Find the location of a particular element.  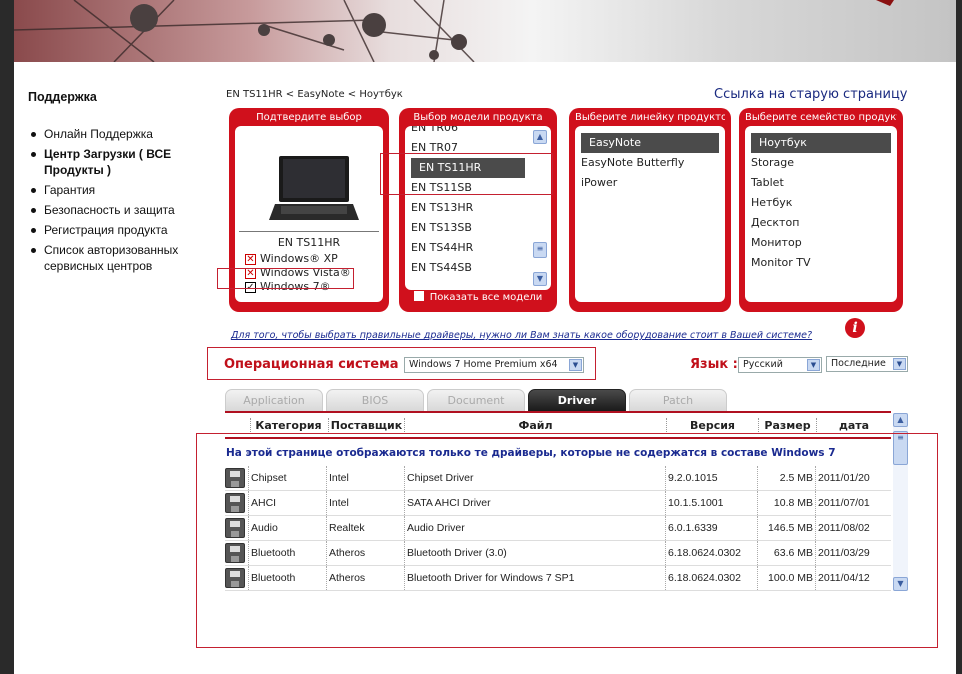

info-icon: i is located at coordinates (855, 328).